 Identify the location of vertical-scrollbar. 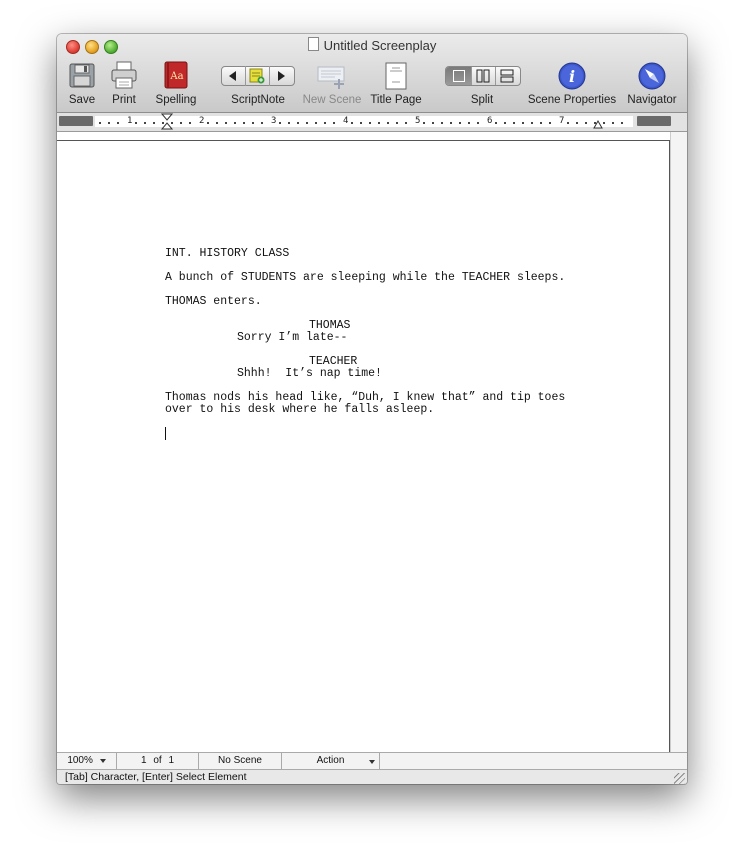
(678, 442).